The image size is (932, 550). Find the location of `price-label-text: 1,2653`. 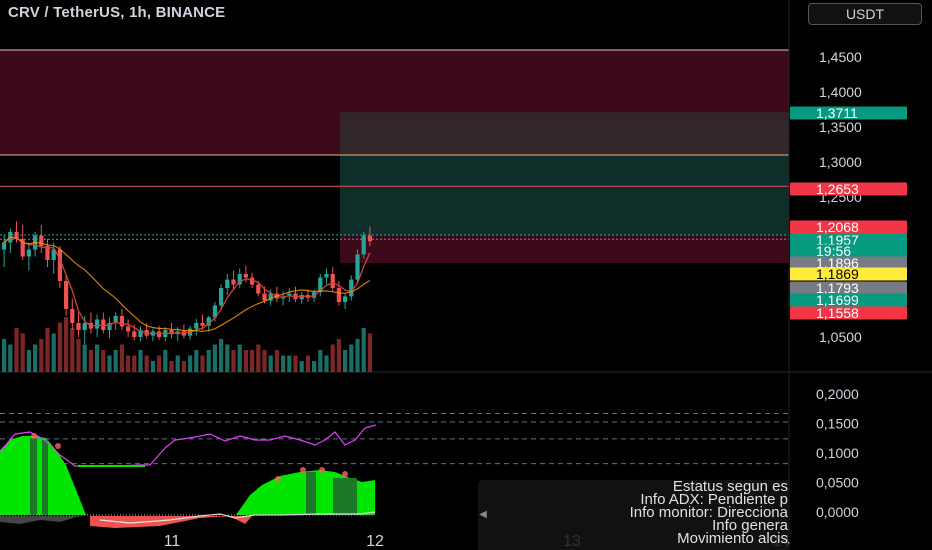

price-label-text: 1,2653 is located at coordinates (837, 189).